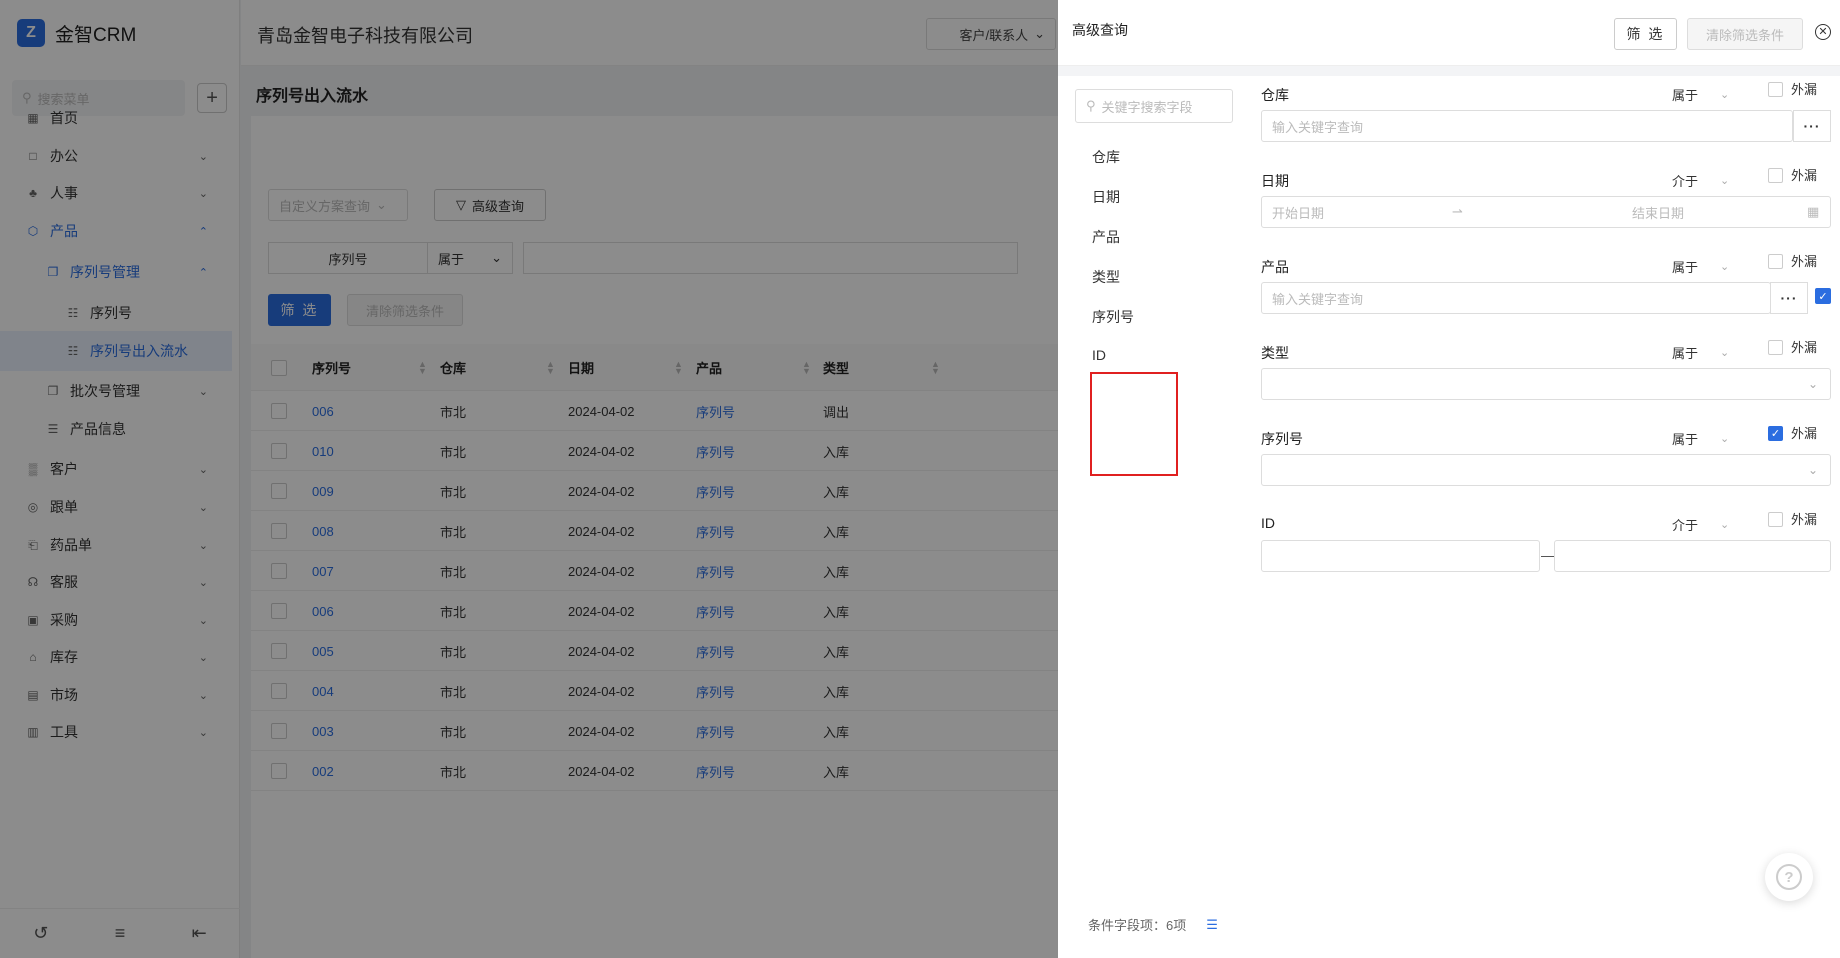 This screenshot has height=958, width=1840. I want to click on drawer-filter-button: 筛 选, so click(1645, 34).